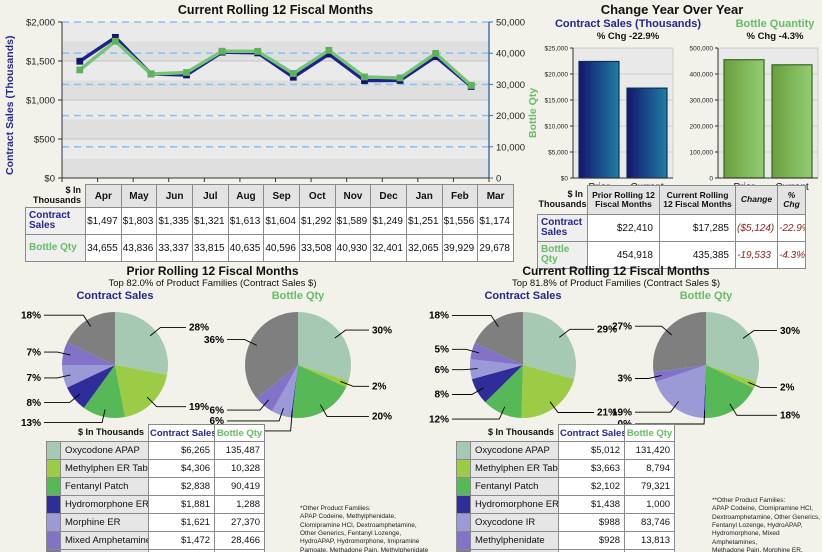 This screenshot has width=822, height=552. I want to click on column-header: Change, so click(756, 200).